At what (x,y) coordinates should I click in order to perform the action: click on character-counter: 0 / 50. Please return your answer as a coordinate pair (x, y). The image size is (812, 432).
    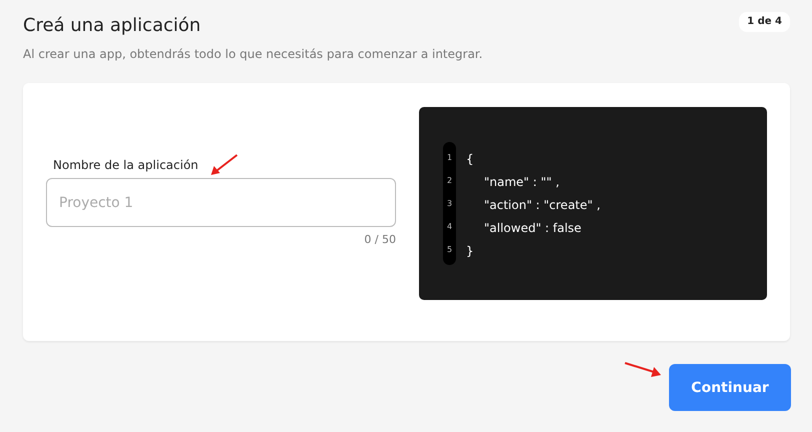
    Looking at the image, I should click on (380, 239).